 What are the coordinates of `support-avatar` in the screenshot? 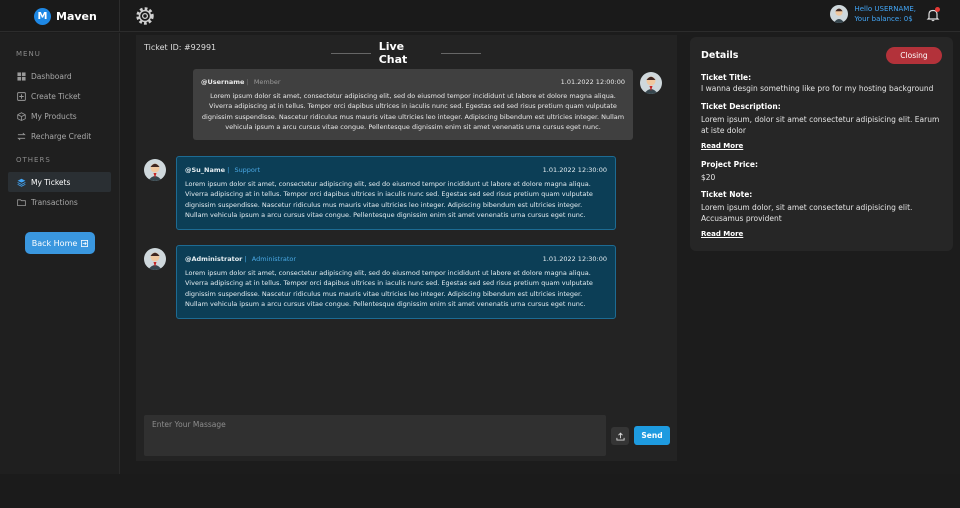 It's located at (155, 170).